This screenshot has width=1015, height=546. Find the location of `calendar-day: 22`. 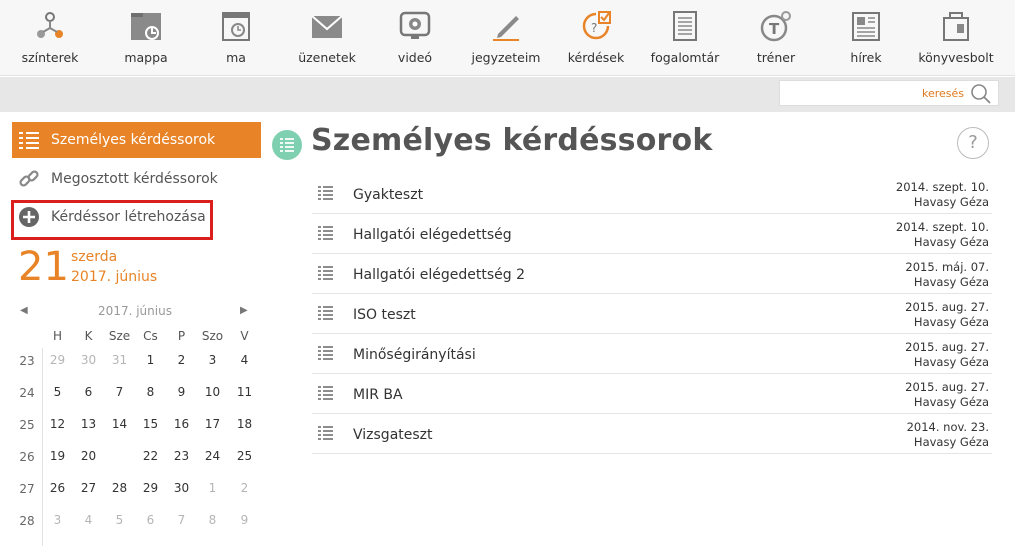

calendar-day: 22 is located at coordinates (150, 456).